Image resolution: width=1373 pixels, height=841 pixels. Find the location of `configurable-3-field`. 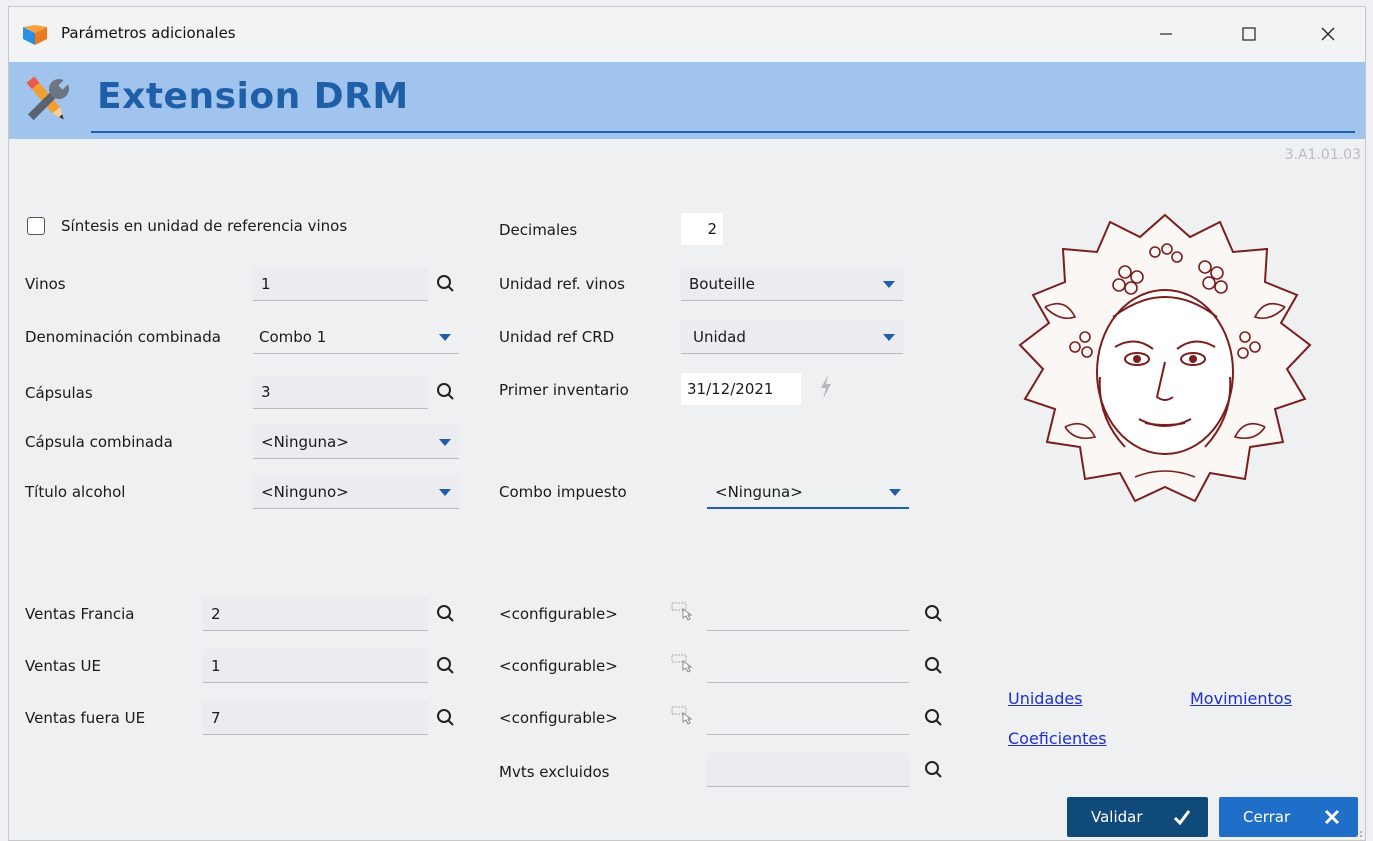

configurable-3-field is located at coordinates (808, 718).